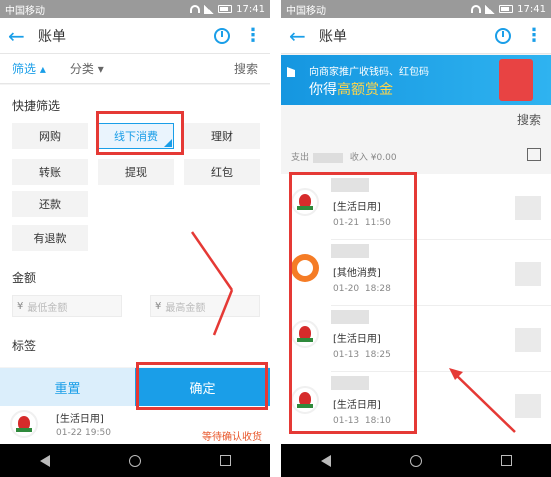 Image resolution: width=551 pixels, height=477 pixels. I want to click on chip-repayment: 还款, so click(50, 204).